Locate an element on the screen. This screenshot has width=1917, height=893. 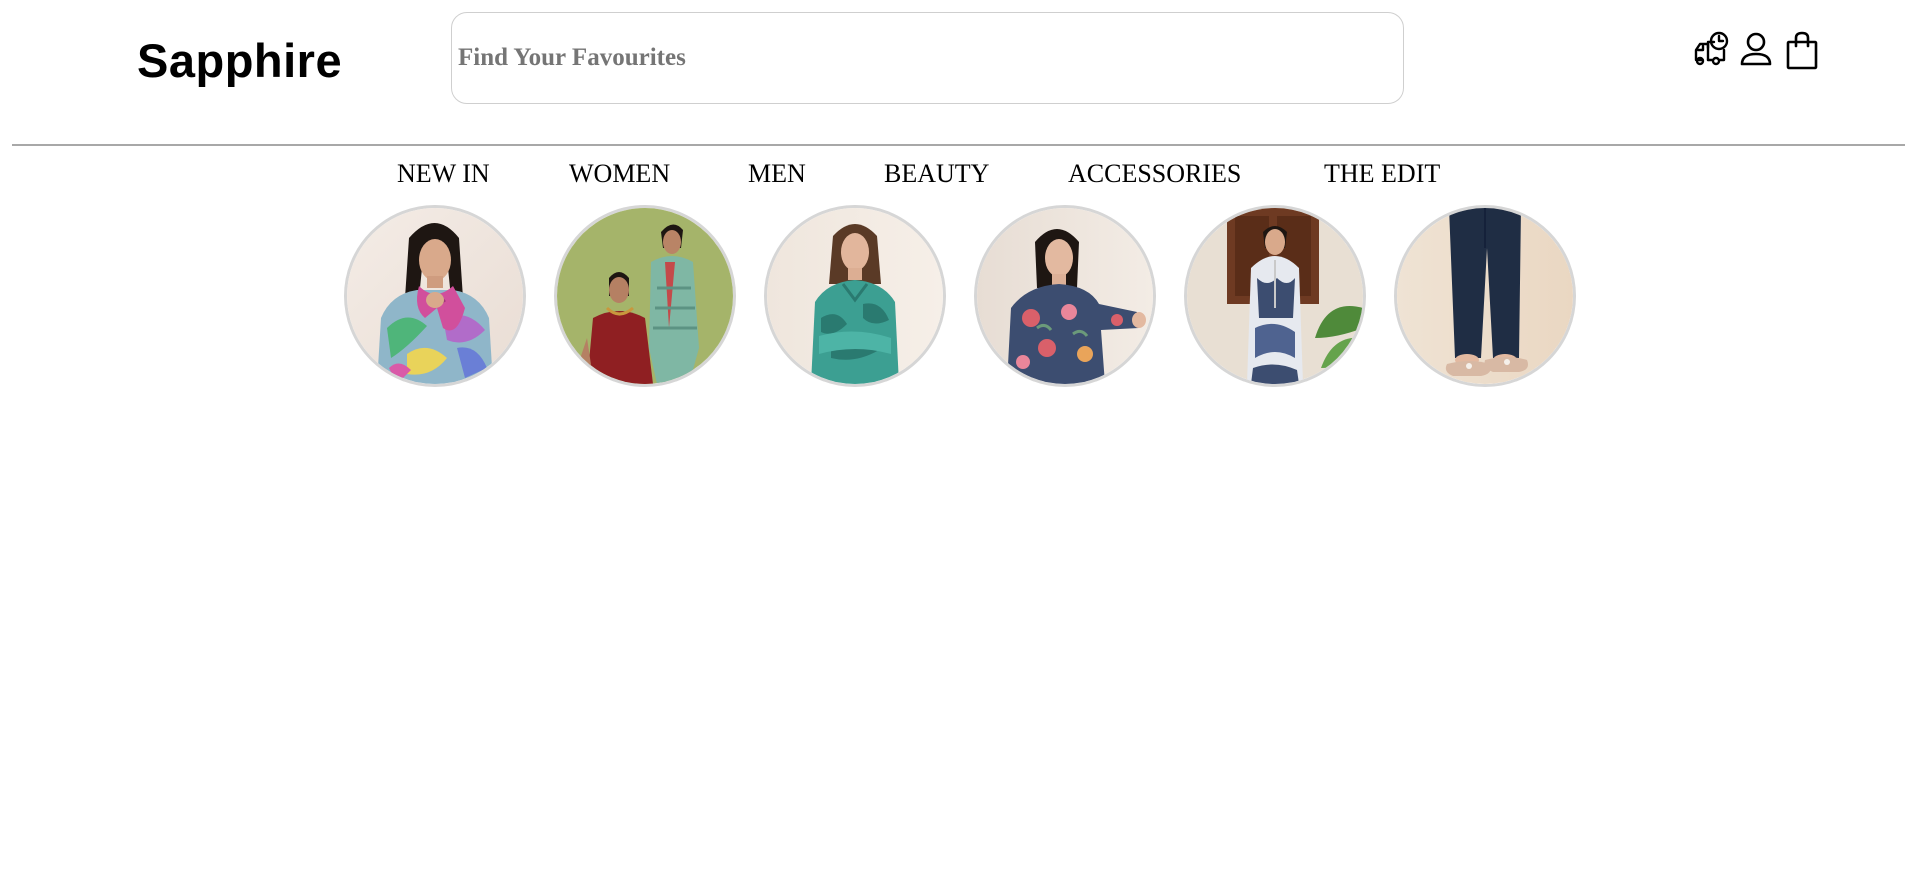
product-photo-the-edit is located at coordinates (1485, 296).